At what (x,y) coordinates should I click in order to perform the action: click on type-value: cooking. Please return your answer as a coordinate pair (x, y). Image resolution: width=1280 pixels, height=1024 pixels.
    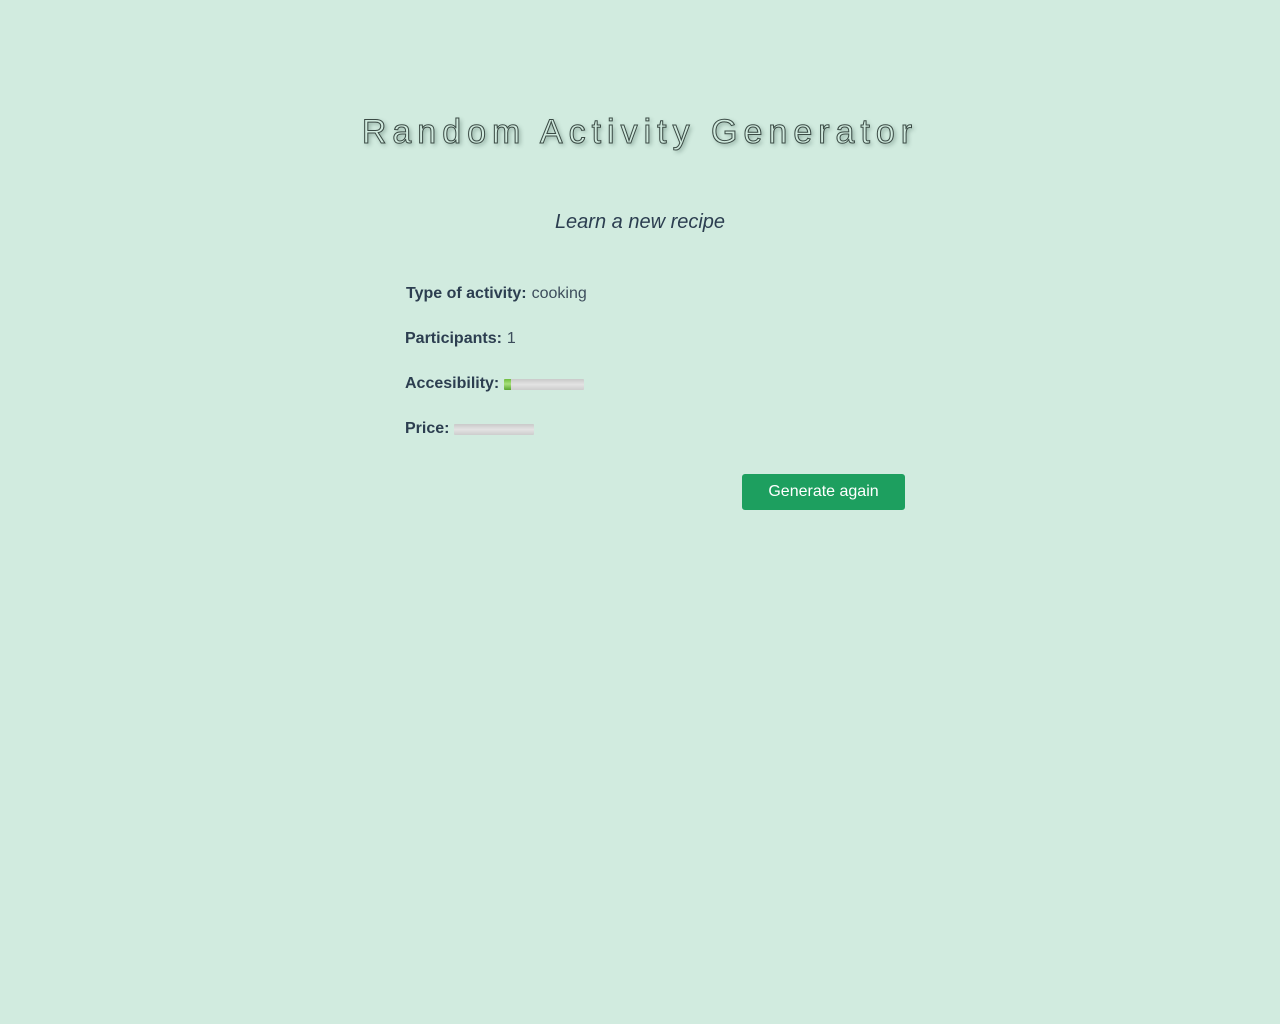
    Looking at the image, I should click on (559, 293).